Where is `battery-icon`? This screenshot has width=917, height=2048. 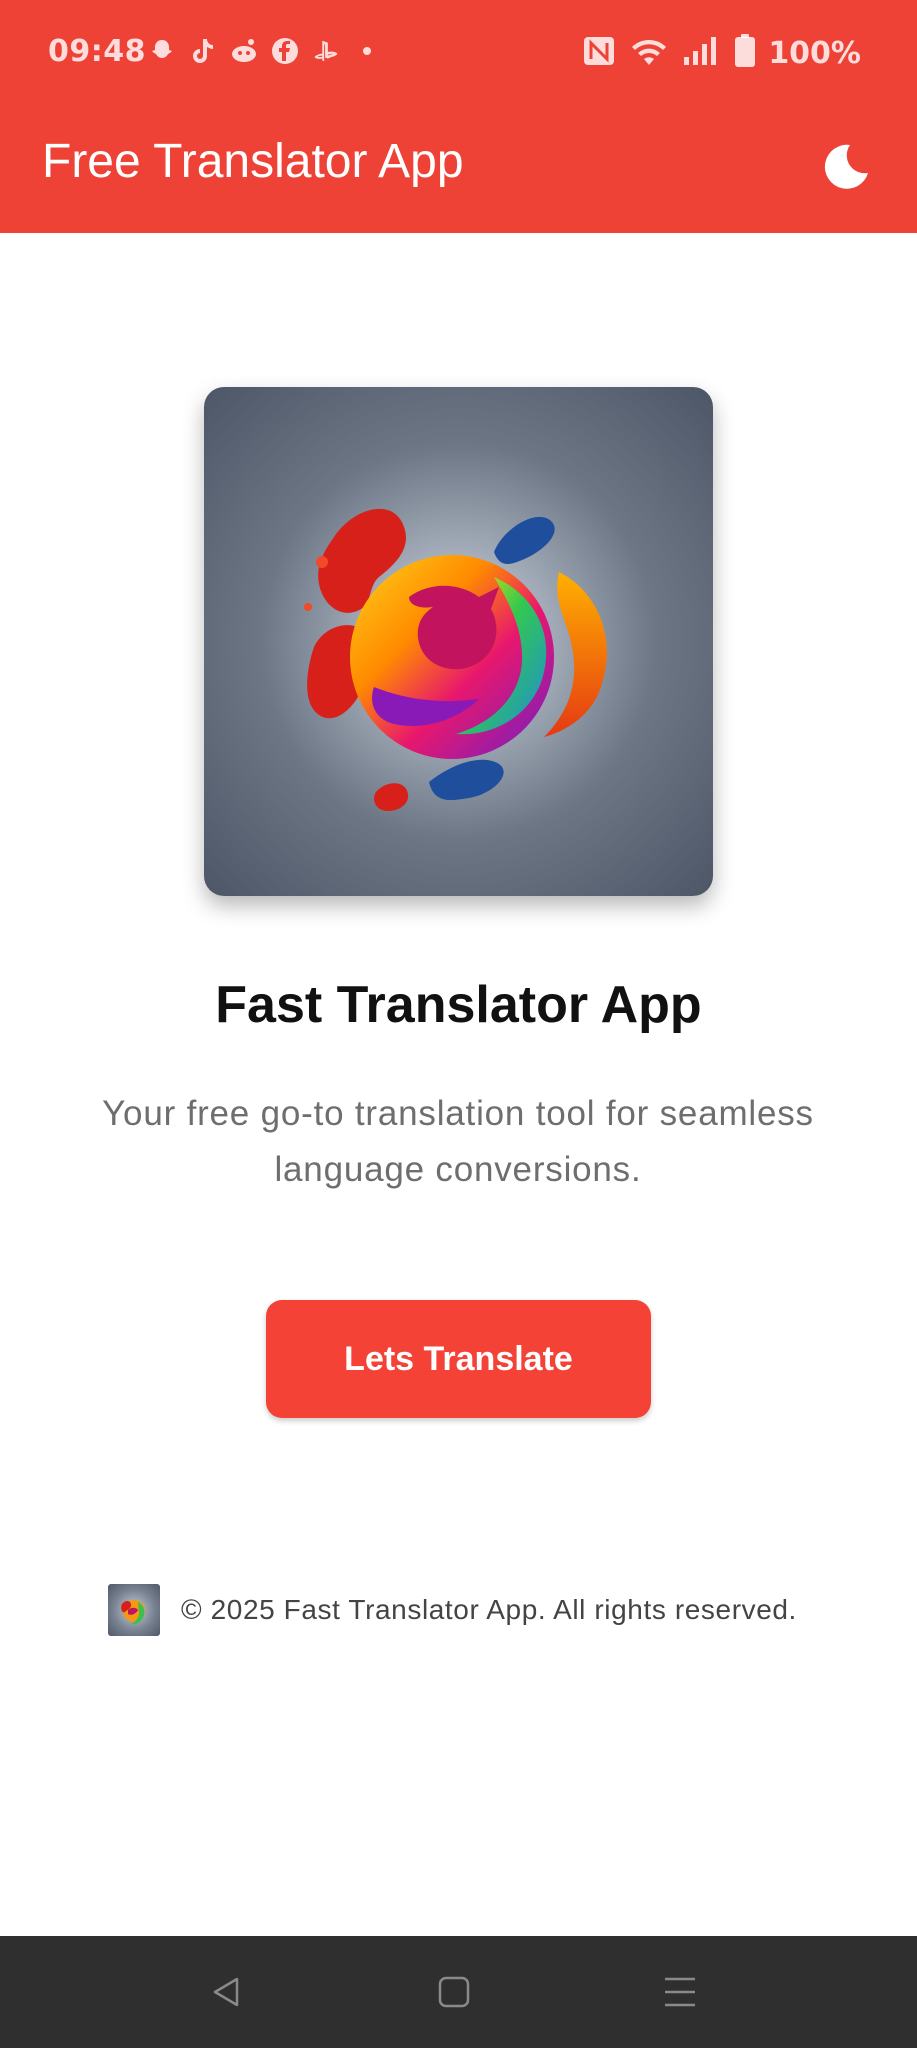
battery-icon is located at coordinates (745, 53).